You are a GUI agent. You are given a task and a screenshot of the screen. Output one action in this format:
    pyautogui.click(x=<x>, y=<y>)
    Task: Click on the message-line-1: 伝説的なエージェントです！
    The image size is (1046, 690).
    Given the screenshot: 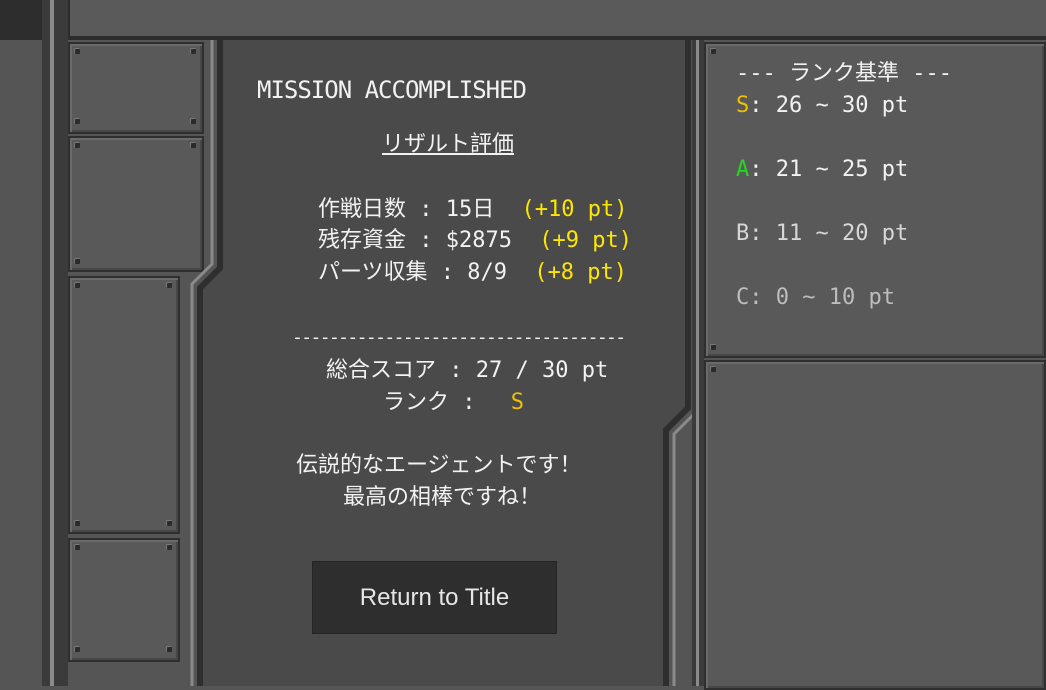 What is the action you would take?
    pyautogui.click(x=439, y=465)
    